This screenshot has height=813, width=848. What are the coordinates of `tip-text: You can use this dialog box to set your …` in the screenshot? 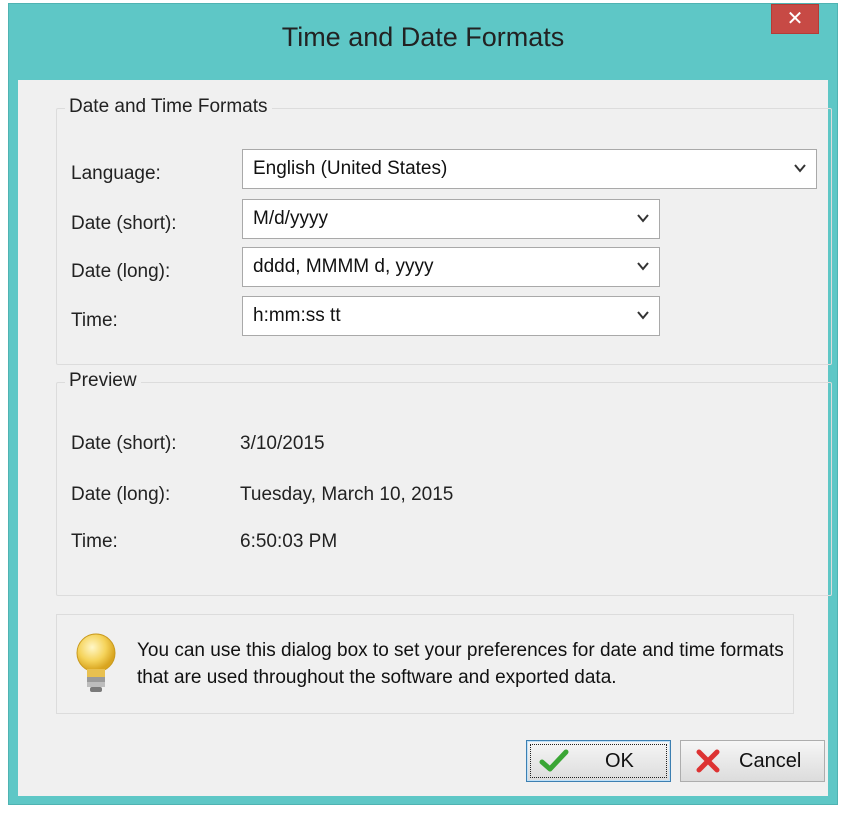 It's located at (460, 664).